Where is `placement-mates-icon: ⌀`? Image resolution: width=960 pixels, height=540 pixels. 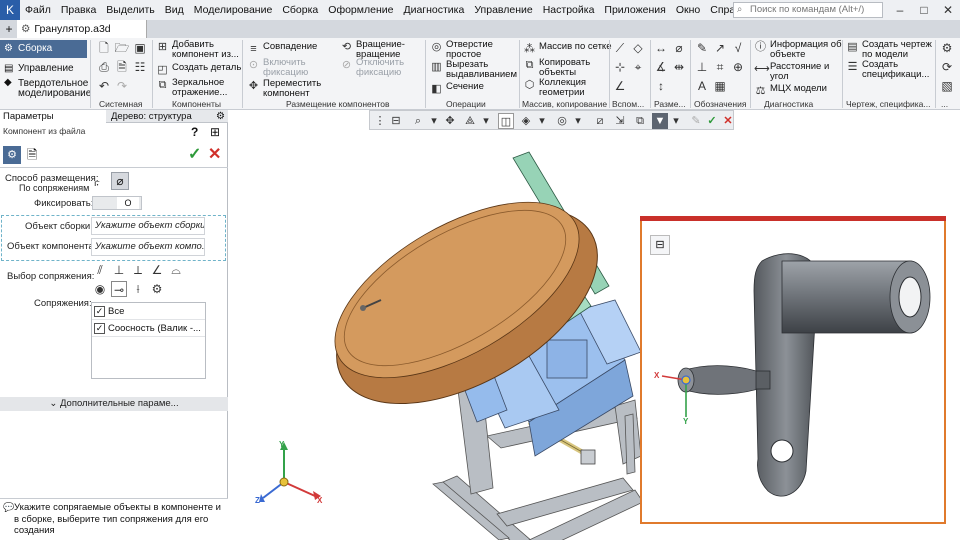
placement-mates-icon: ⌀ is located at coordinates (120, 181).